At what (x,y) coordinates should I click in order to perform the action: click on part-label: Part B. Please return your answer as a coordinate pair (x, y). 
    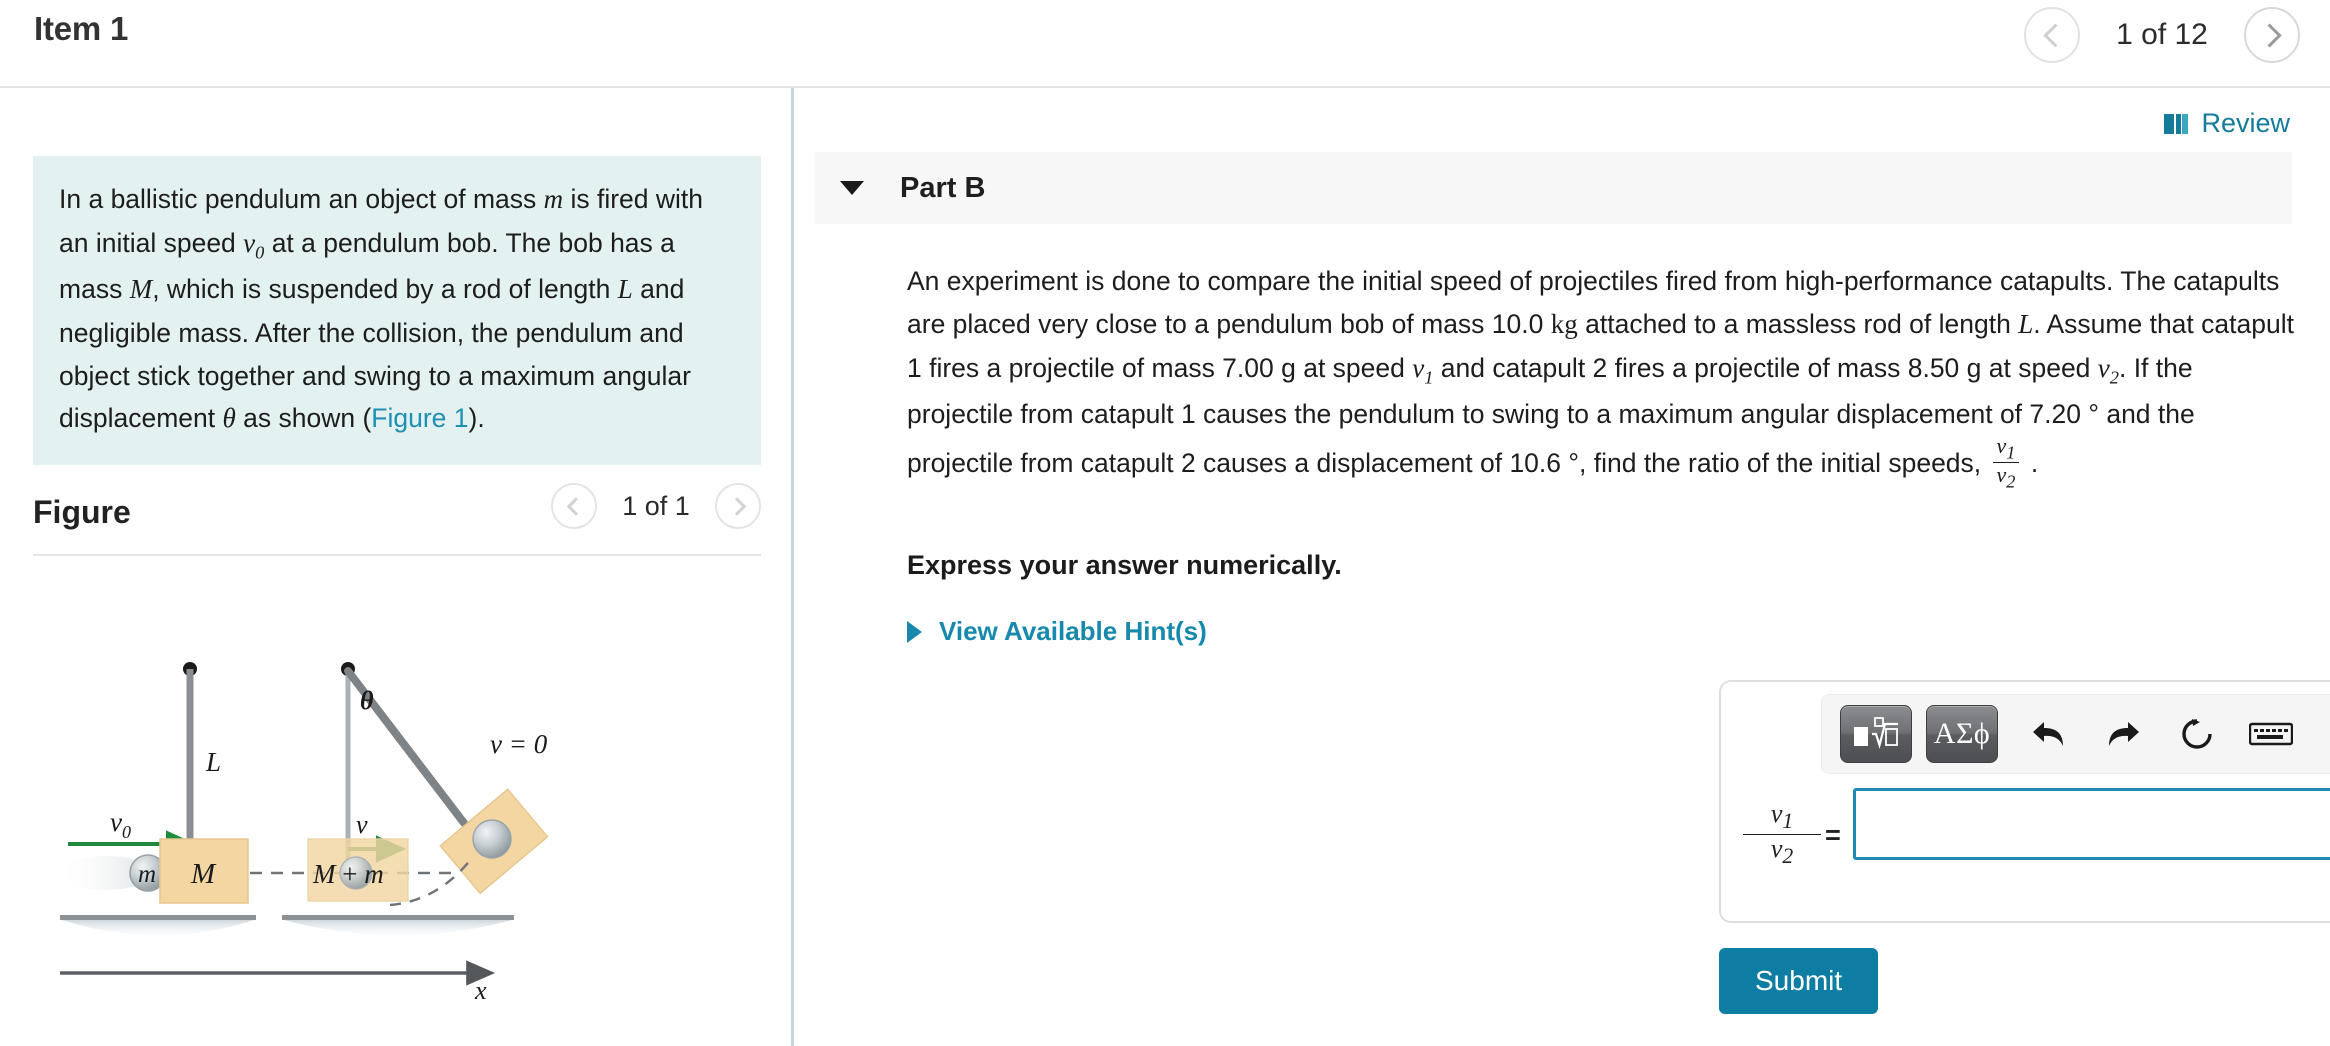
    Looking at the image, I should click on (943, 187).